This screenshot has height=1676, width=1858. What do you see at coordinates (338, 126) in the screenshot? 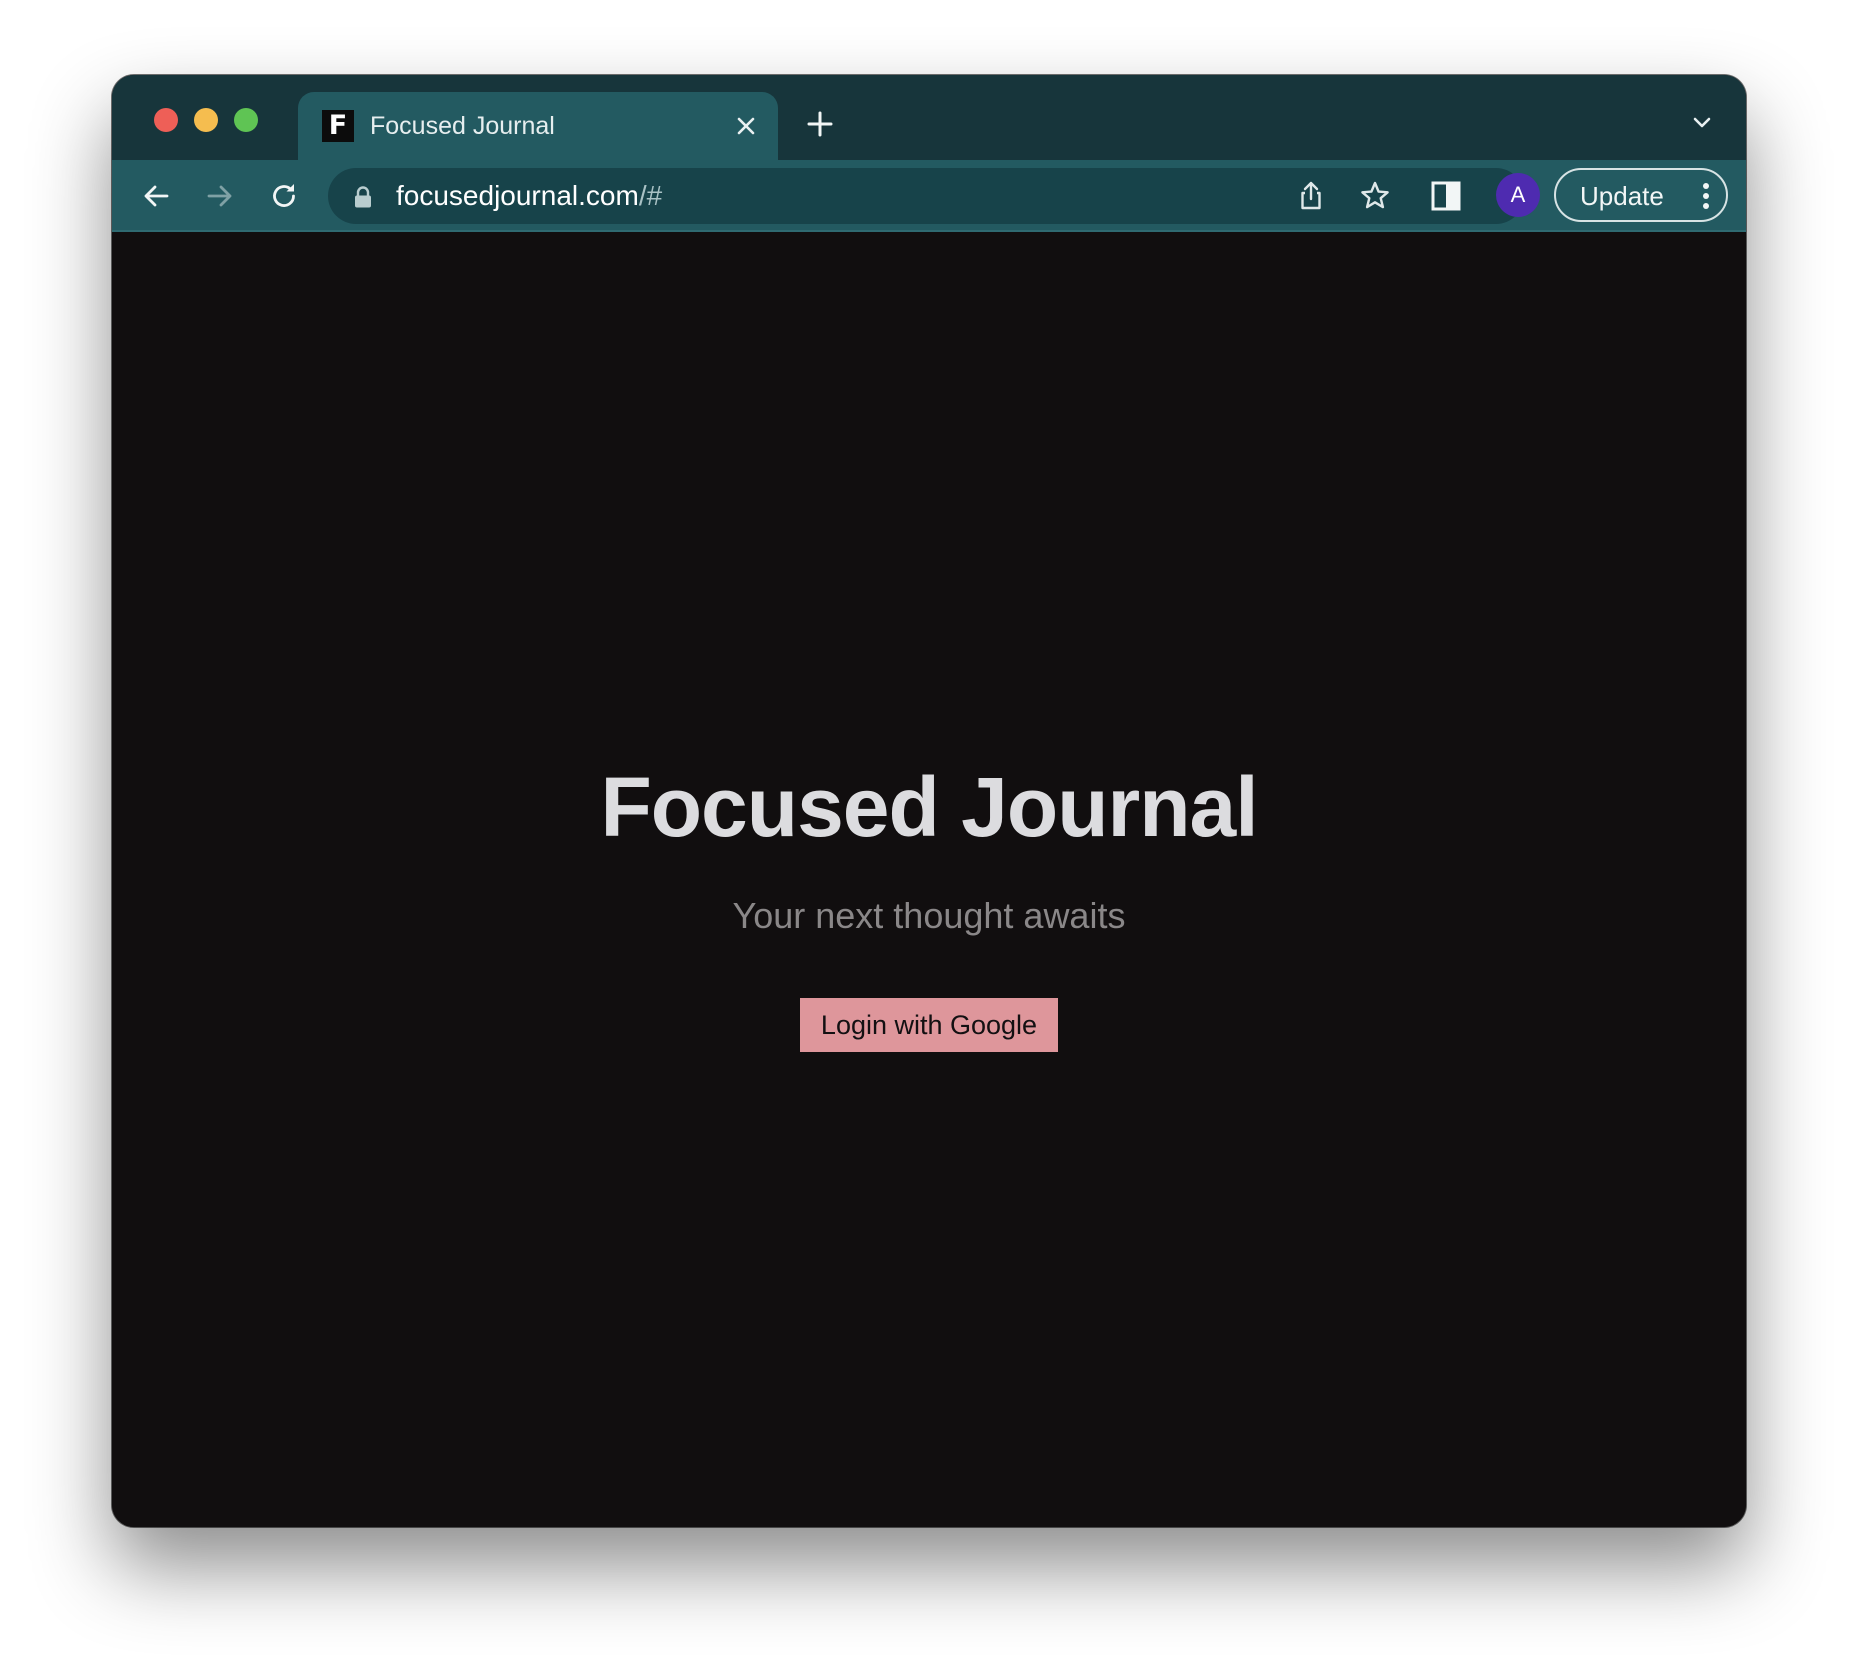
I see `favicon-icon: F` at bounding box center [338, 126].